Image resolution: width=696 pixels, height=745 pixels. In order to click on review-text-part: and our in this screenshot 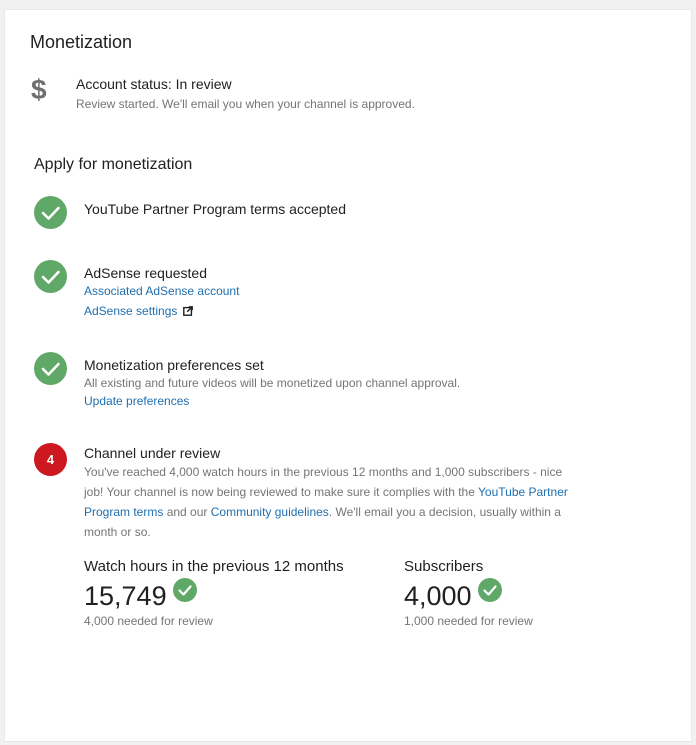, I will do `click(187, 512)`.